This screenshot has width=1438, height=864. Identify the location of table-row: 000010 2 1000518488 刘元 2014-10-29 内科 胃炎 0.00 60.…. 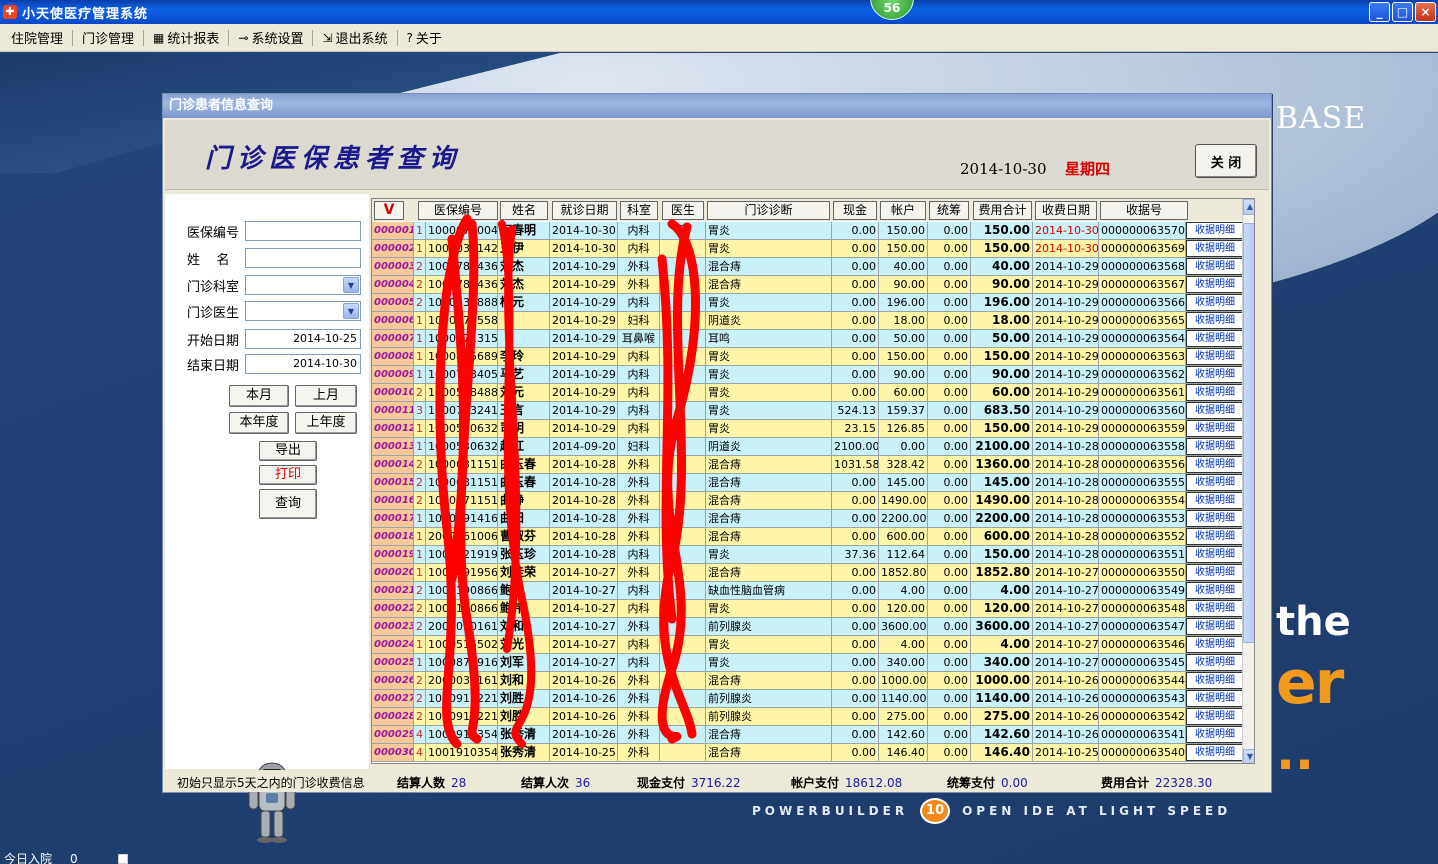
(808, 393).